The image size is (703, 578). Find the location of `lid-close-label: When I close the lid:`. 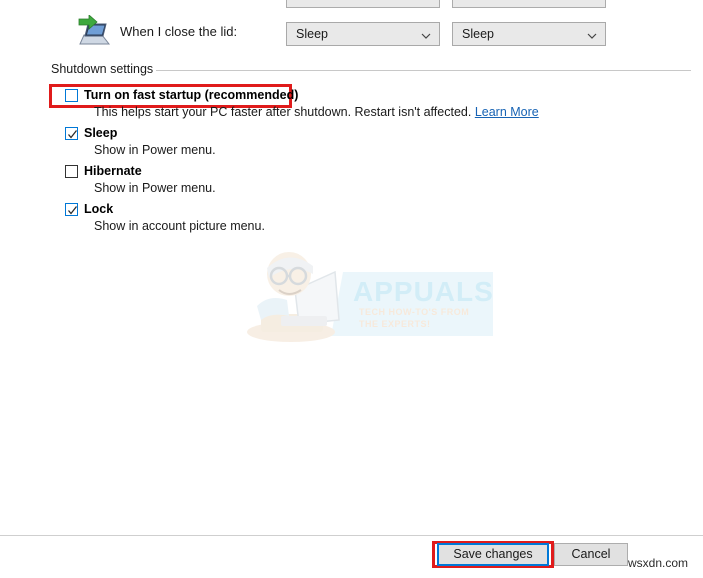

lid-close-label: When I close the lid: is located at coordinates (179, 31).